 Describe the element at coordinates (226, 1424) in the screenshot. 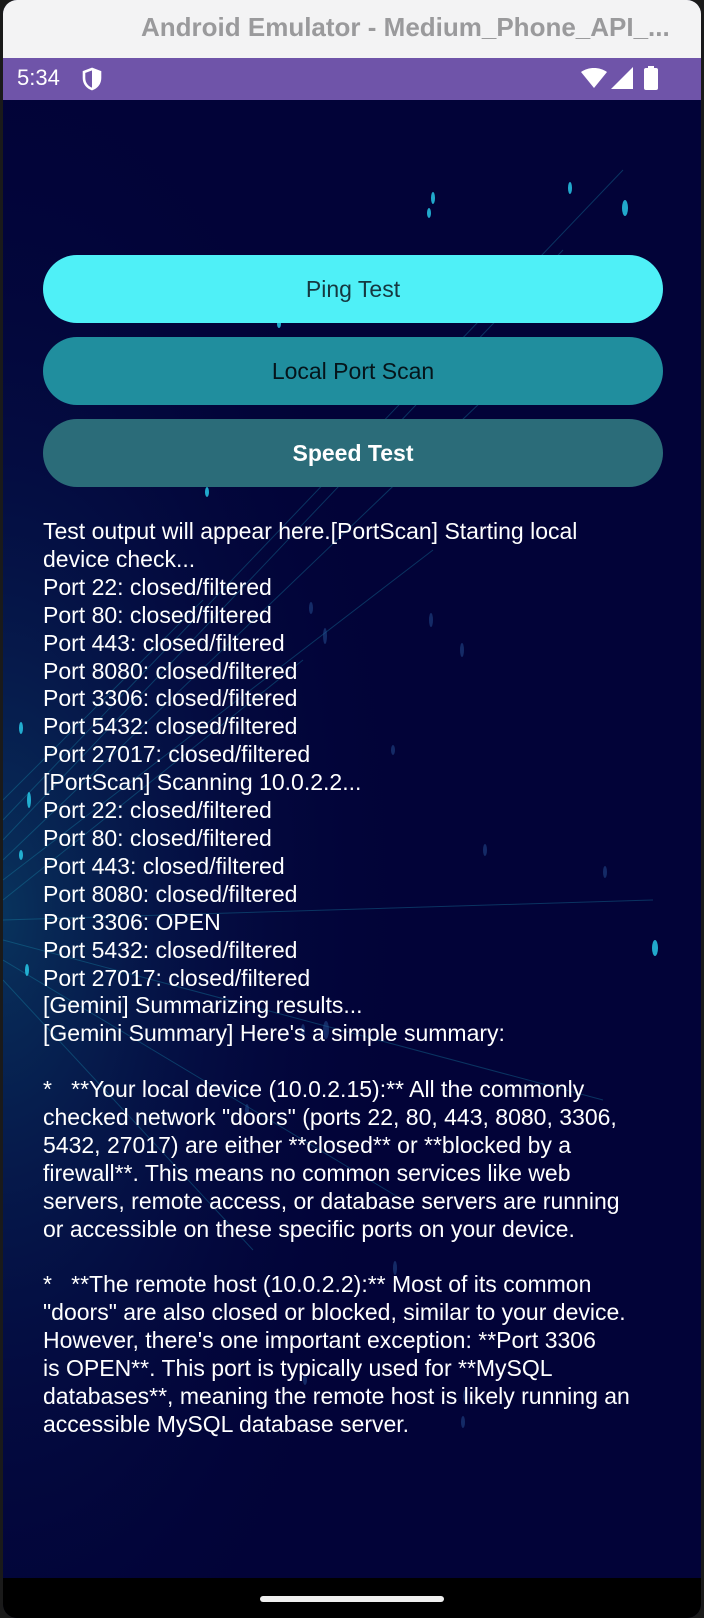

I see `output-line: accessible MySQL database server.` at that location.